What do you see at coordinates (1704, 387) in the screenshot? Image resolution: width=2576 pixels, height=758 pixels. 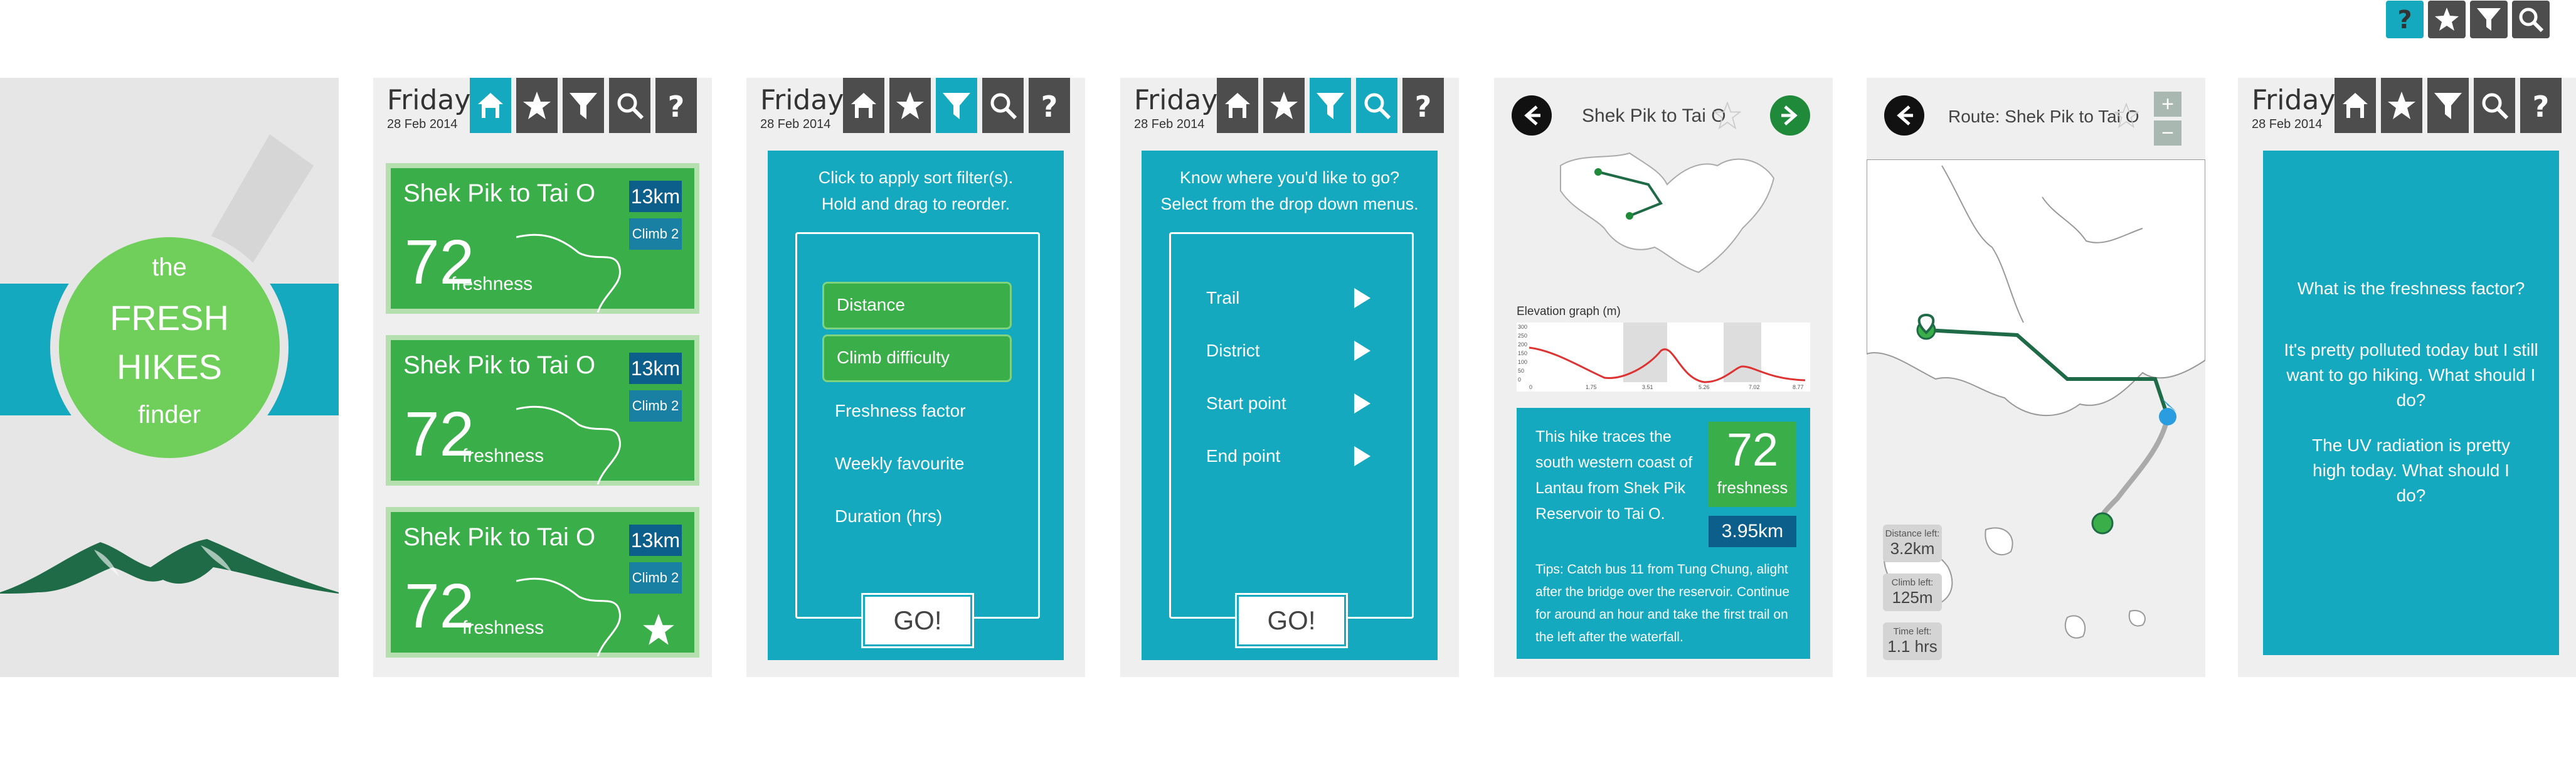 I see `x-tick: 5.26` at bounding box center [1704, 387].